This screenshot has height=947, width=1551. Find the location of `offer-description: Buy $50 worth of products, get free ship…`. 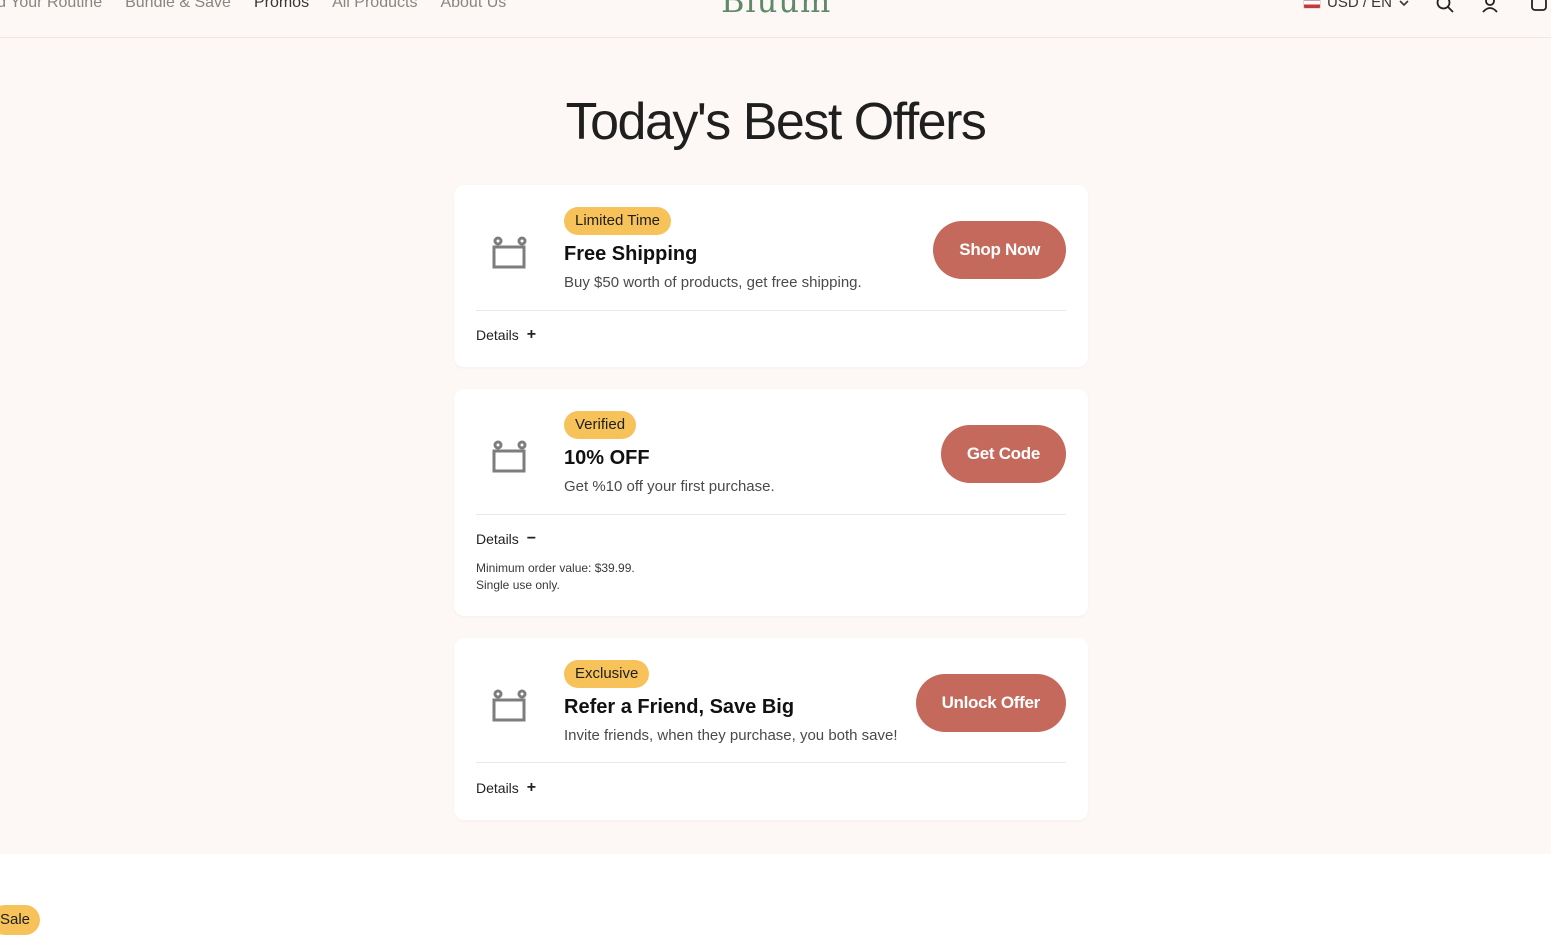

offer-description: Buy $50 worth of products, get free ship… is located at coordinates (713, 282).